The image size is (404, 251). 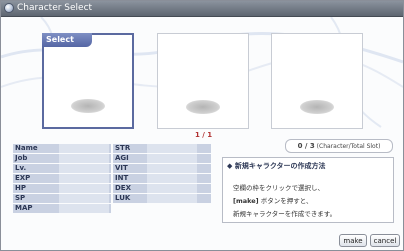 What do you see at coordinates (88, 81) in the screenshot?
I see `character-slot-1: Select` at bounding box center [88, 81].